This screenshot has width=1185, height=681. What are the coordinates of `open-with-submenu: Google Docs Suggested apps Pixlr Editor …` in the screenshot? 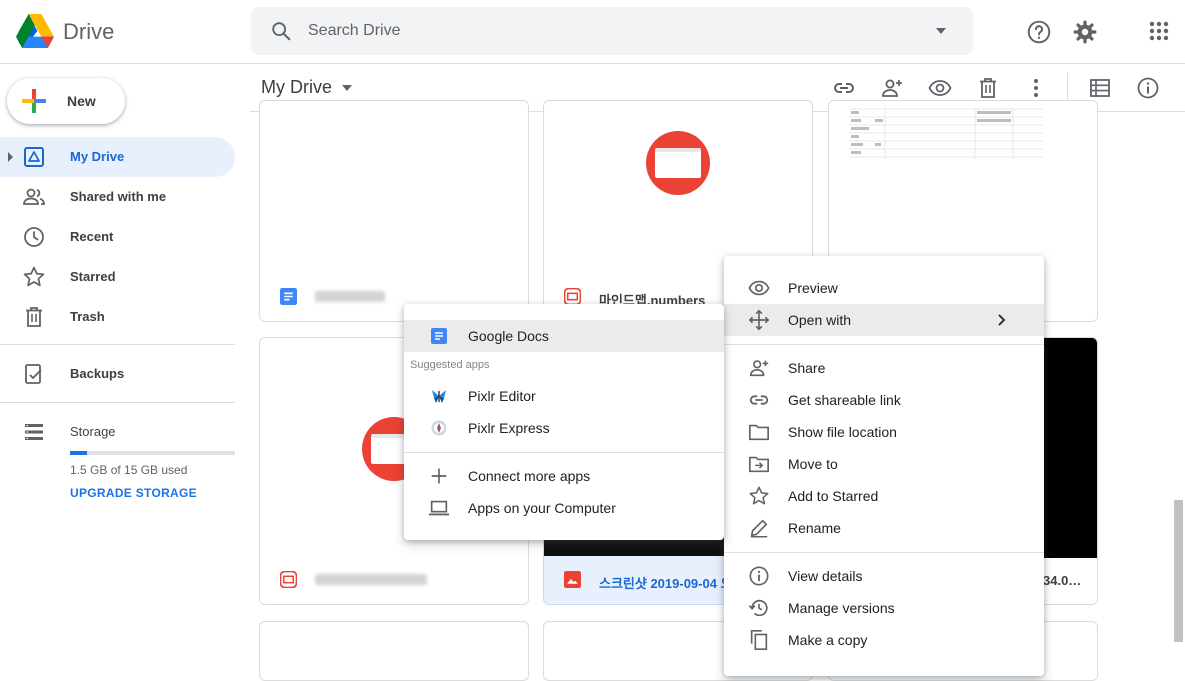 It's located at (564, 422).